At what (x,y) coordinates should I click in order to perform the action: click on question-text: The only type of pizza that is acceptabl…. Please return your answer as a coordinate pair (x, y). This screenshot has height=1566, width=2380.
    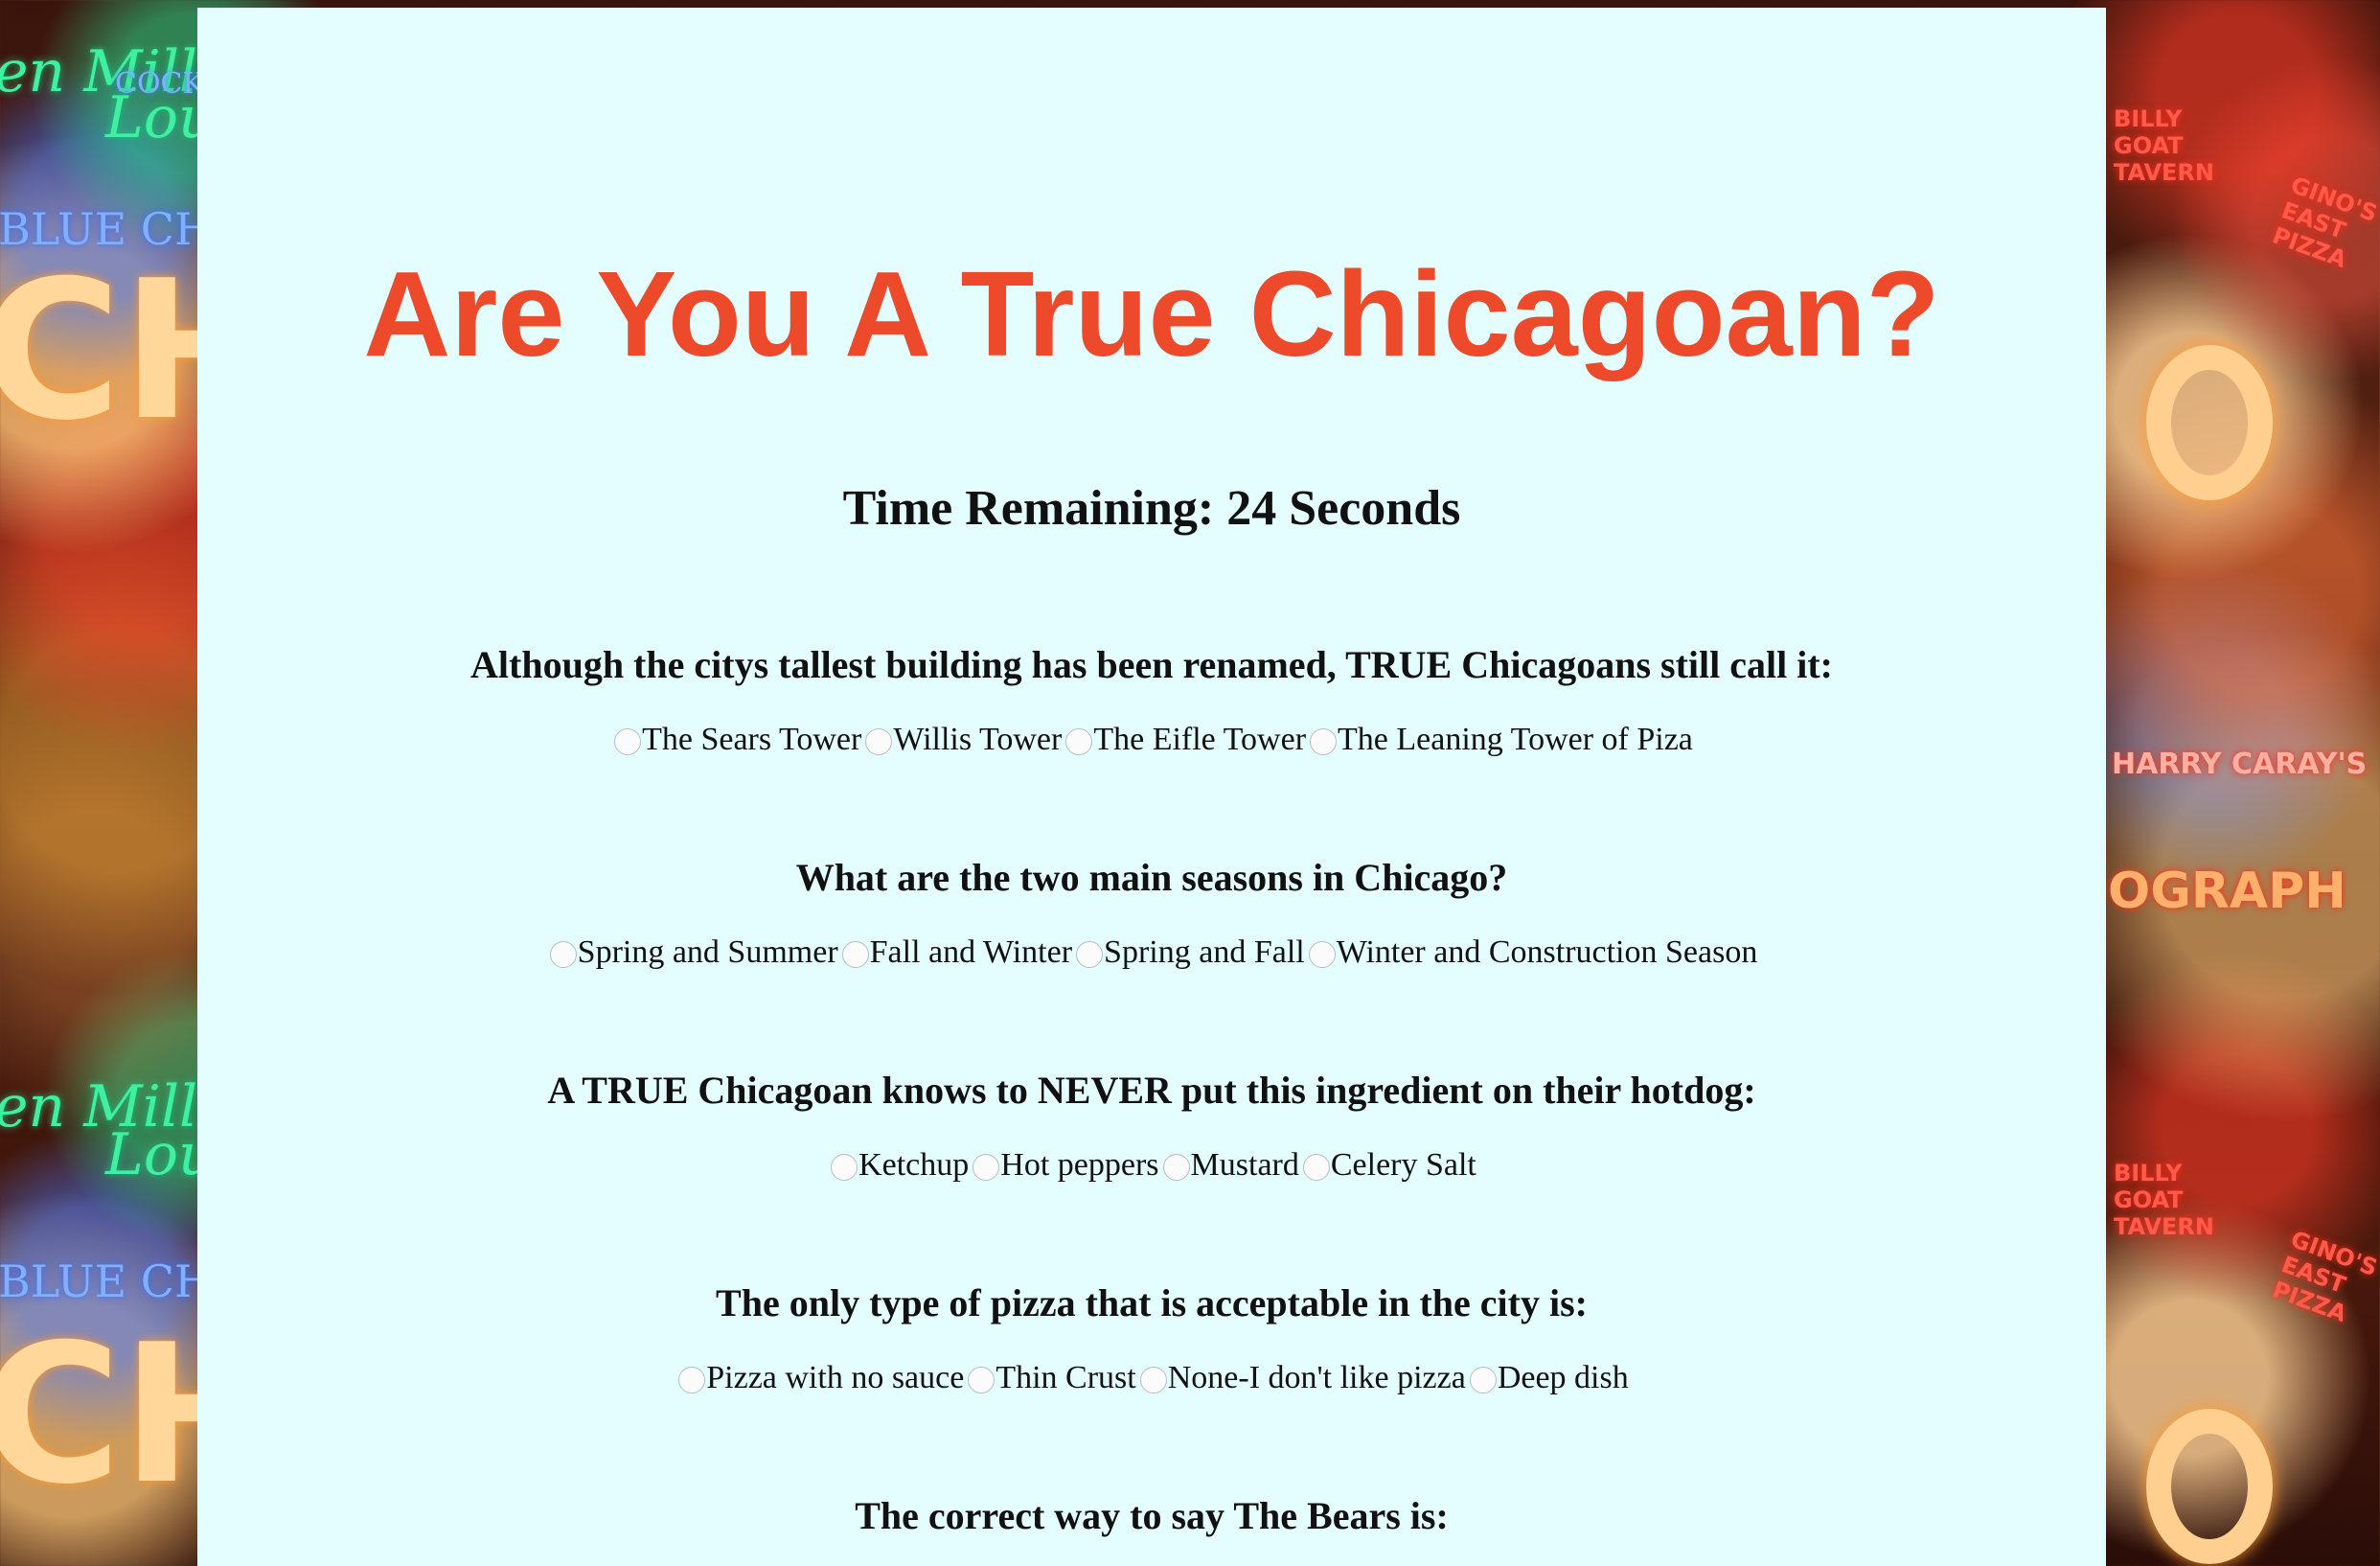
    Looking at the image, I should click on (1152, 1302).